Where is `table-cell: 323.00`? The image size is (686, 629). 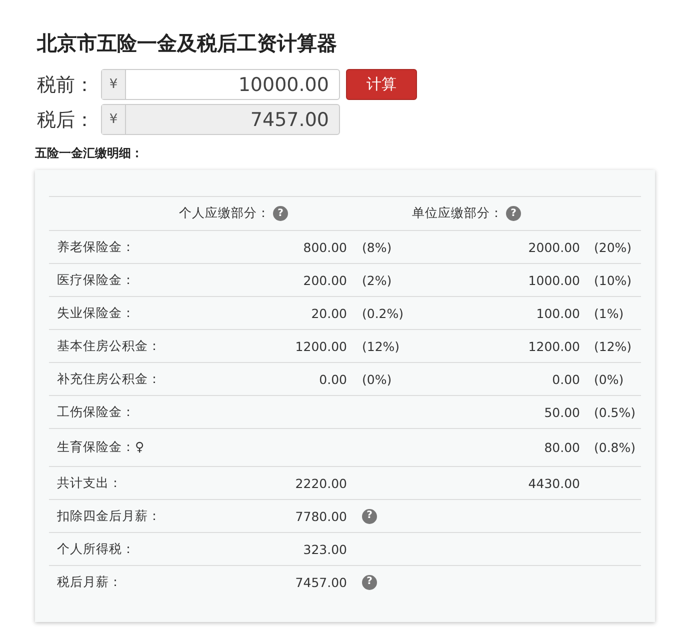
table-cell: 323.00 is located at coordinates (325, 549).